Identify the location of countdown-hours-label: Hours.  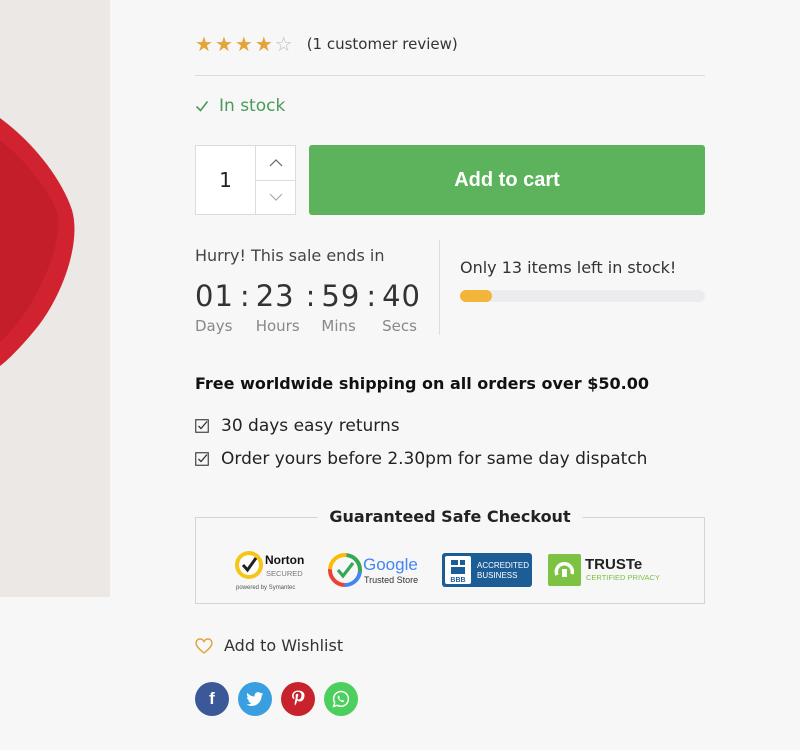
(277, 326).